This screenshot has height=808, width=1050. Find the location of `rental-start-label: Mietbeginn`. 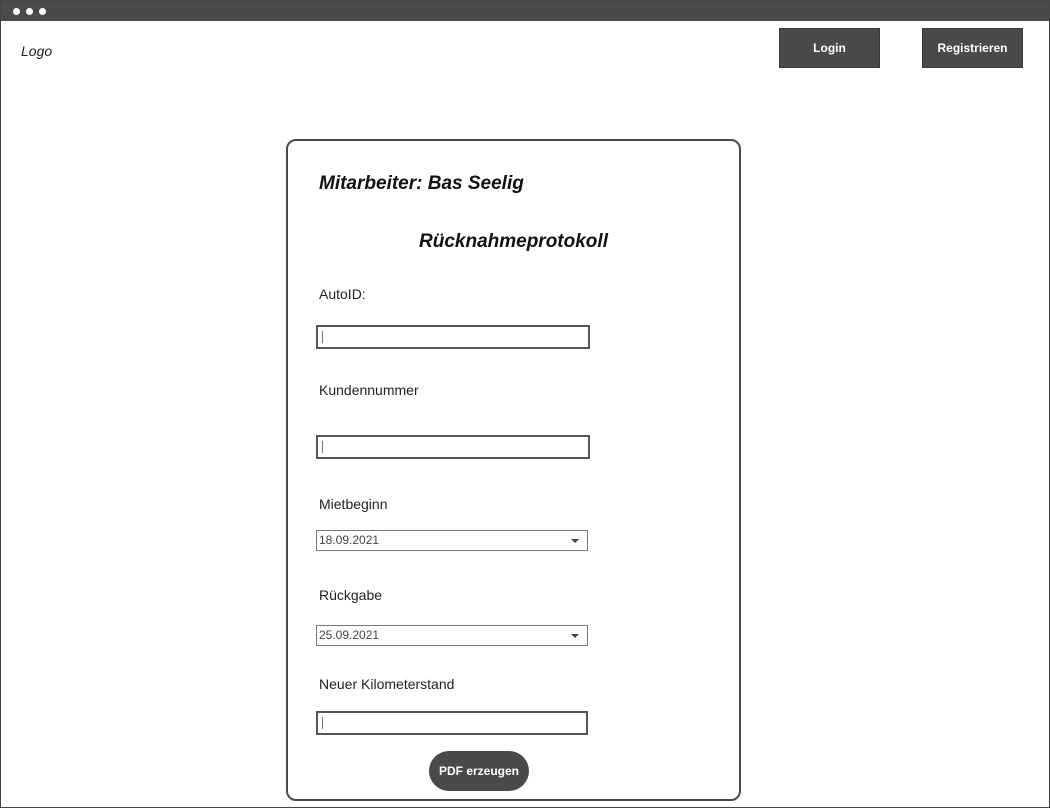

rental-start-label: Mietbeginn is located at coordinates (353, 504).